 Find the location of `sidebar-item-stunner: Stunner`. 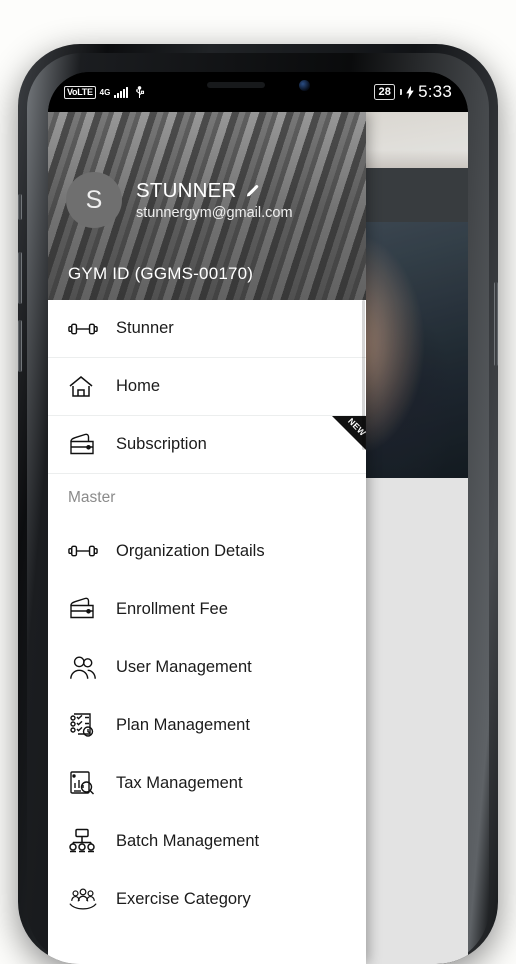

sidebar-item-stunner: Stunner is located at coordinates (207, 329).